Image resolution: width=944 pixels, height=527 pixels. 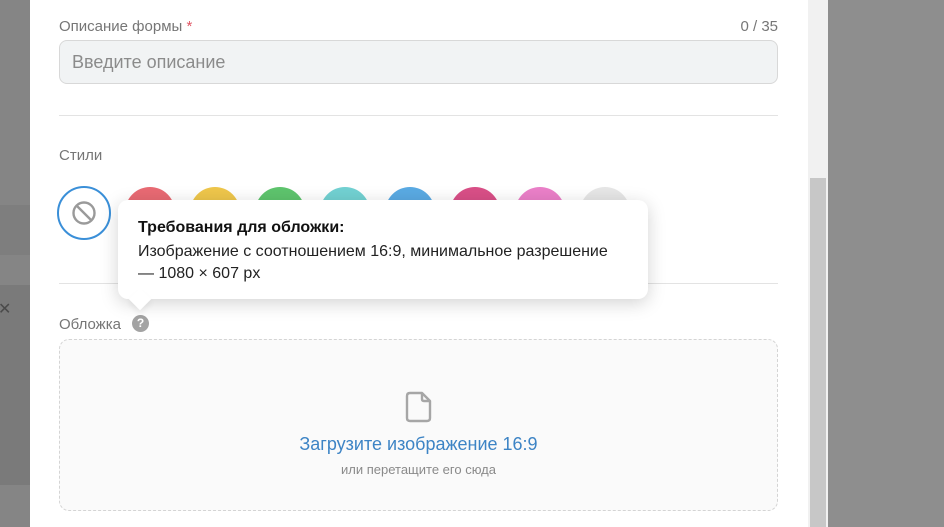 What do you see at coordinates (818, 352) in the screenshot?
I see `scrollbar-thumb` at bounding box center [818, 352].